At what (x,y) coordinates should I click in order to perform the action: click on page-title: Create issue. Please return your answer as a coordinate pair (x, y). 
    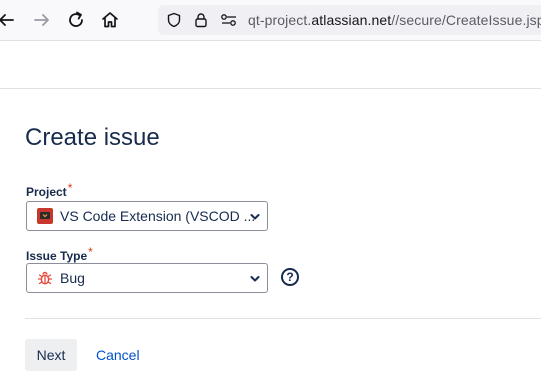
    Looking at the image, I should click on (92, 137).